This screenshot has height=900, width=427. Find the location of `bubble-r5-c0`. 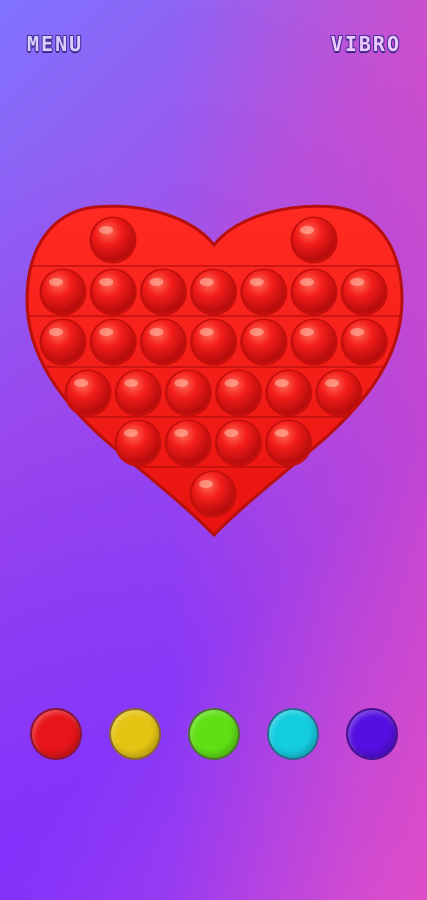

bubble-r5-c0 is located at coordinates (213, 493).